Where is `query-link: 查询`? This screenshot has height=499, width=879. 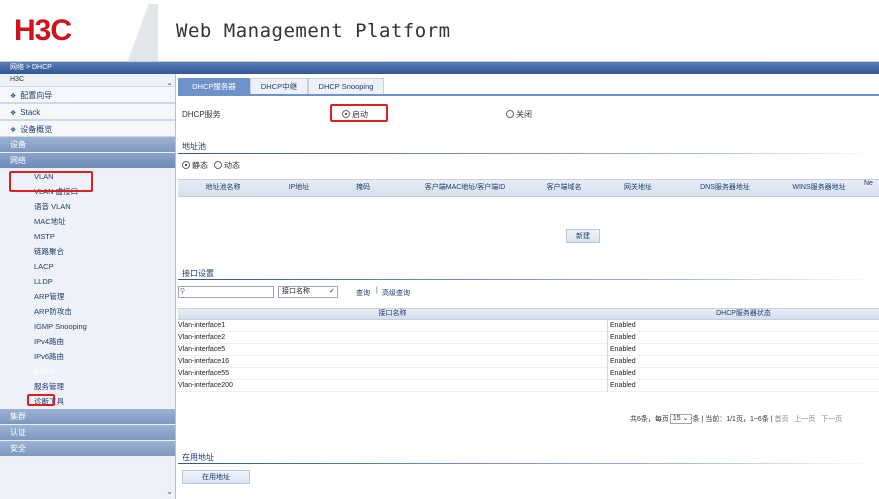 query-link: 查询 is located at coordinates (363, 293).